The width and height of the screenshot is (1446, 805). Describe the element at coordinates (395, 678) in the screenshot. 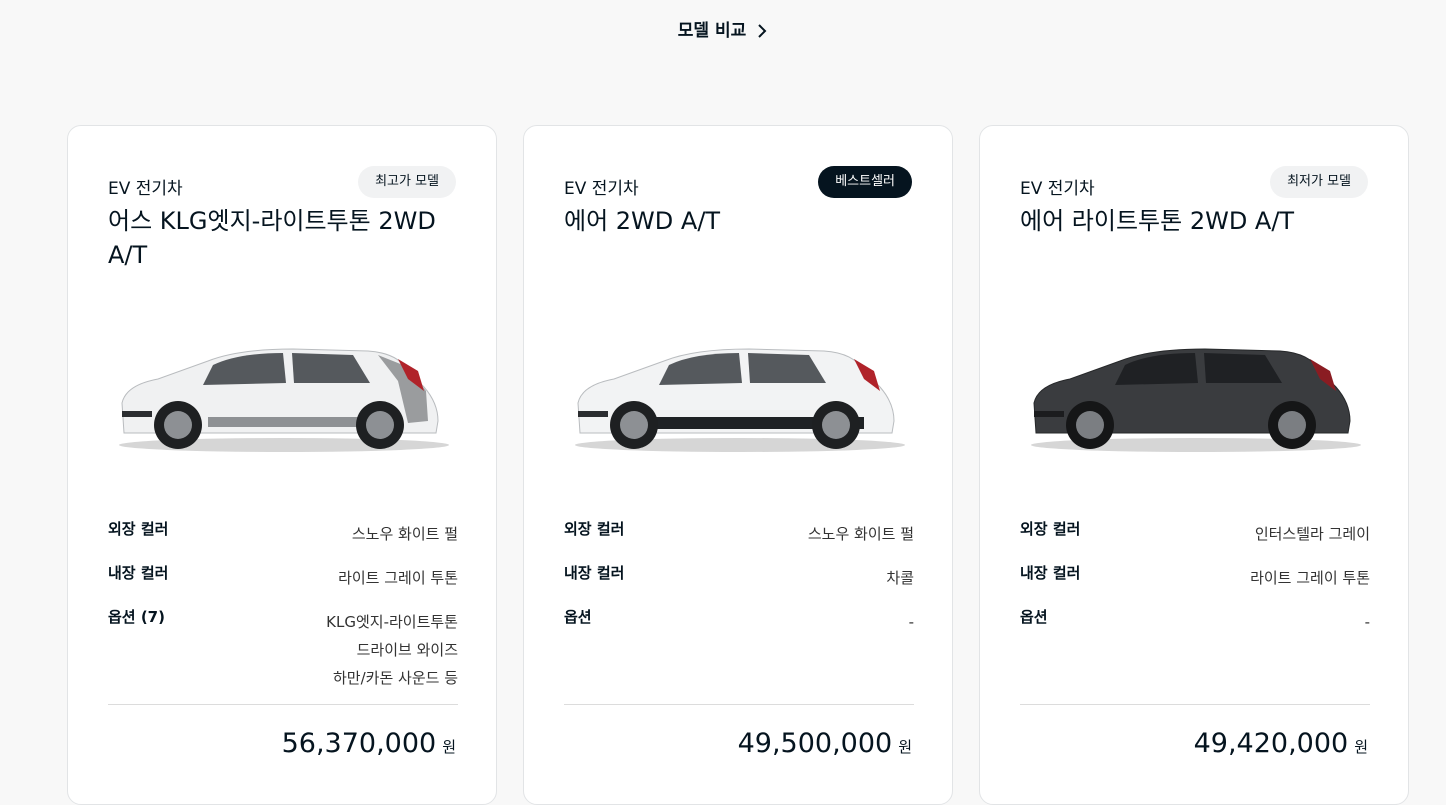

I see `option-item: 하만/카돈 사운드 등` at that location.